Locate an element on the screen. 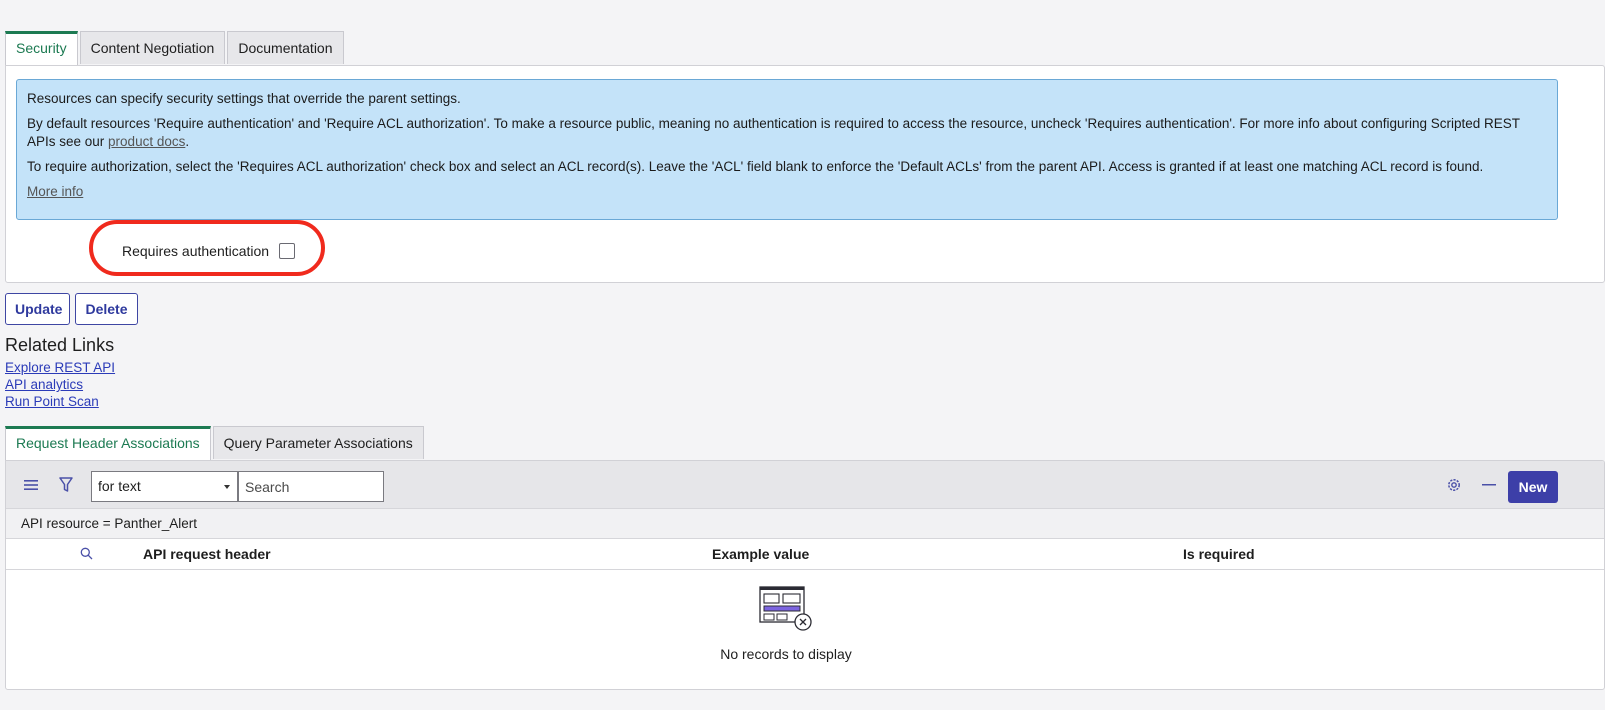 The width and height of the screenshot is (1605, 710). highlight-annotation is located at coordinates (207, 248).